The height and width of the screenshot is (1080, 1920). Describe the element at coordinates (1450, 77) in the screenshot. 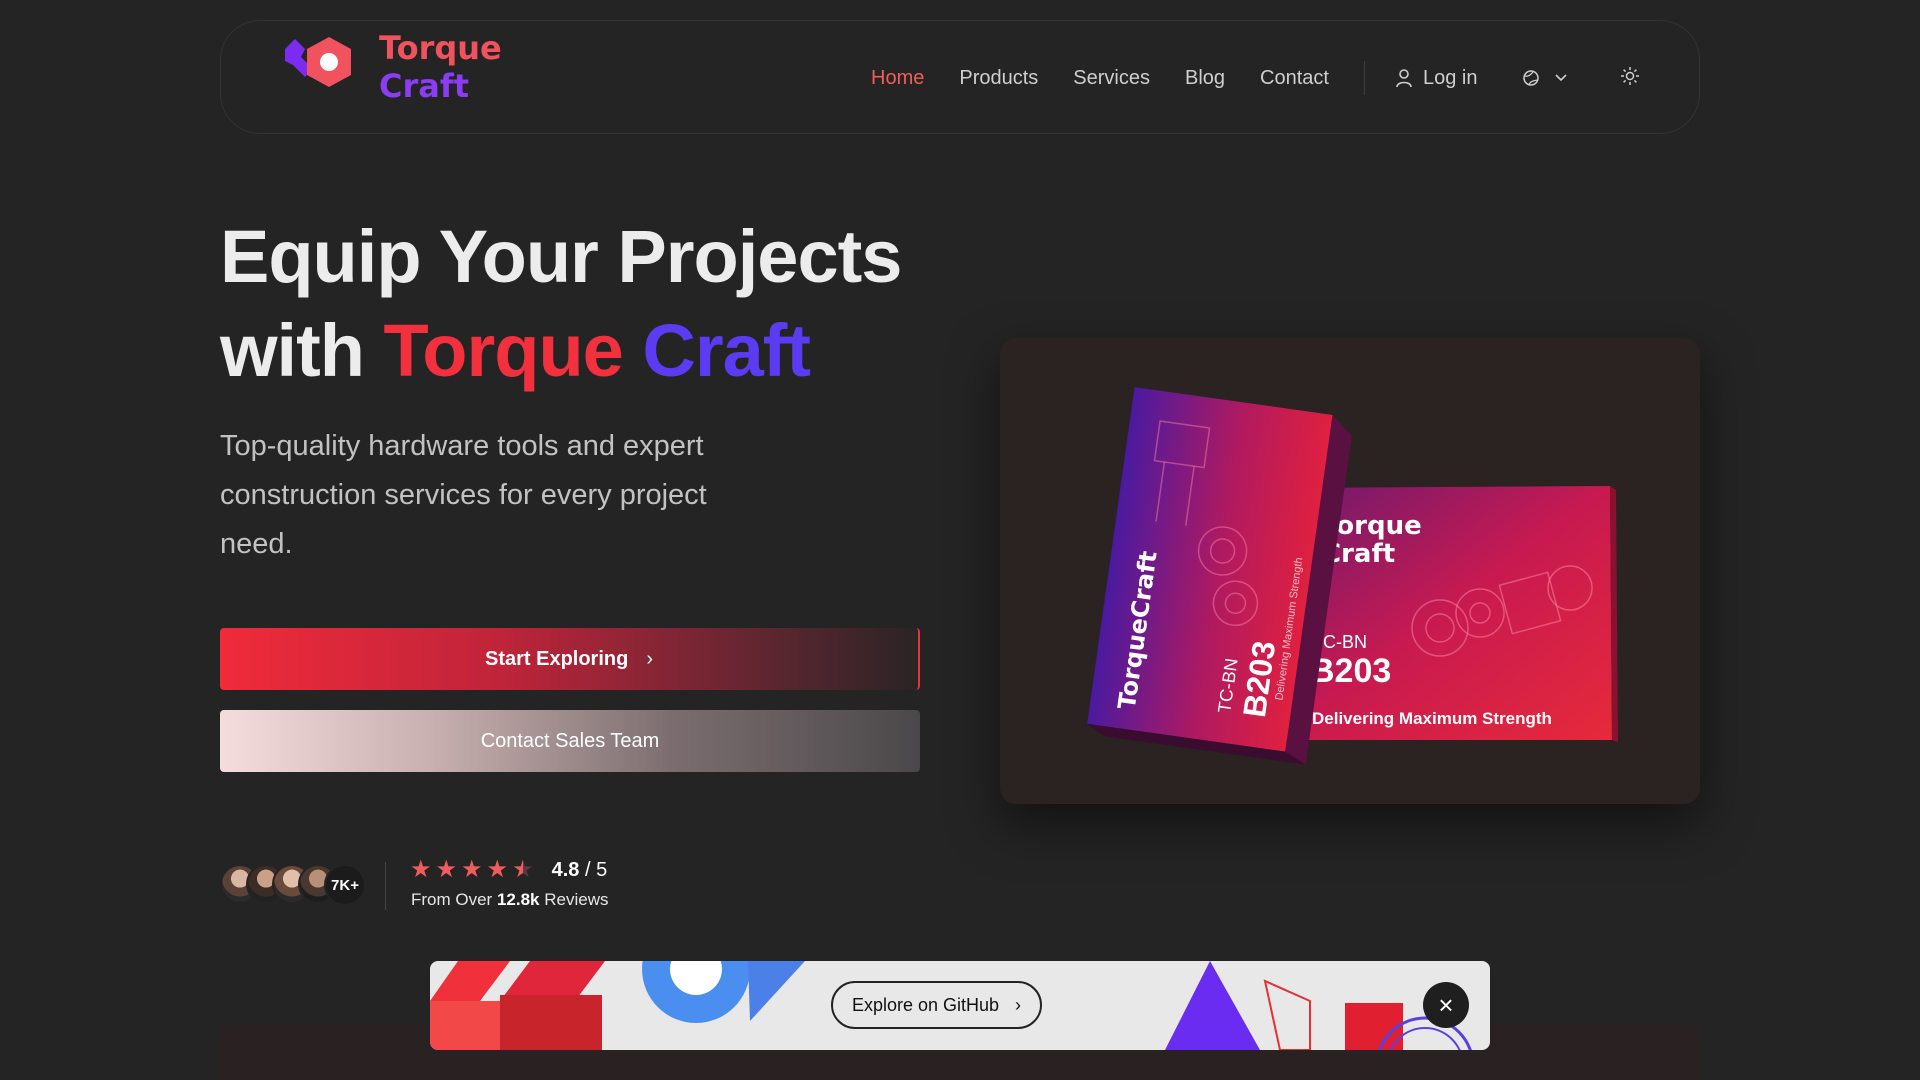

I see `login-label: Log in` at that location.